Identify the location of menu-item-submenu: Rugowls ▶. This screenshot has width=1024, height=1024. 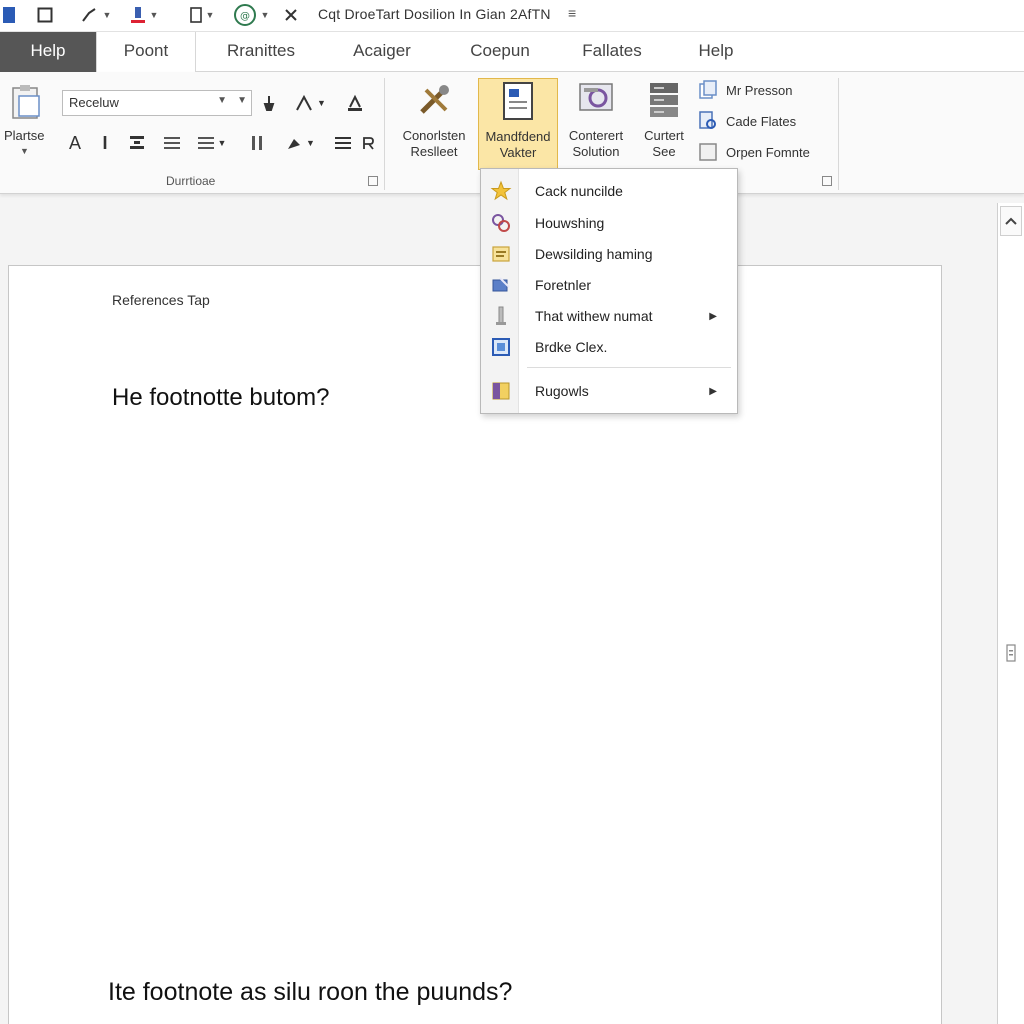
(609, 391).